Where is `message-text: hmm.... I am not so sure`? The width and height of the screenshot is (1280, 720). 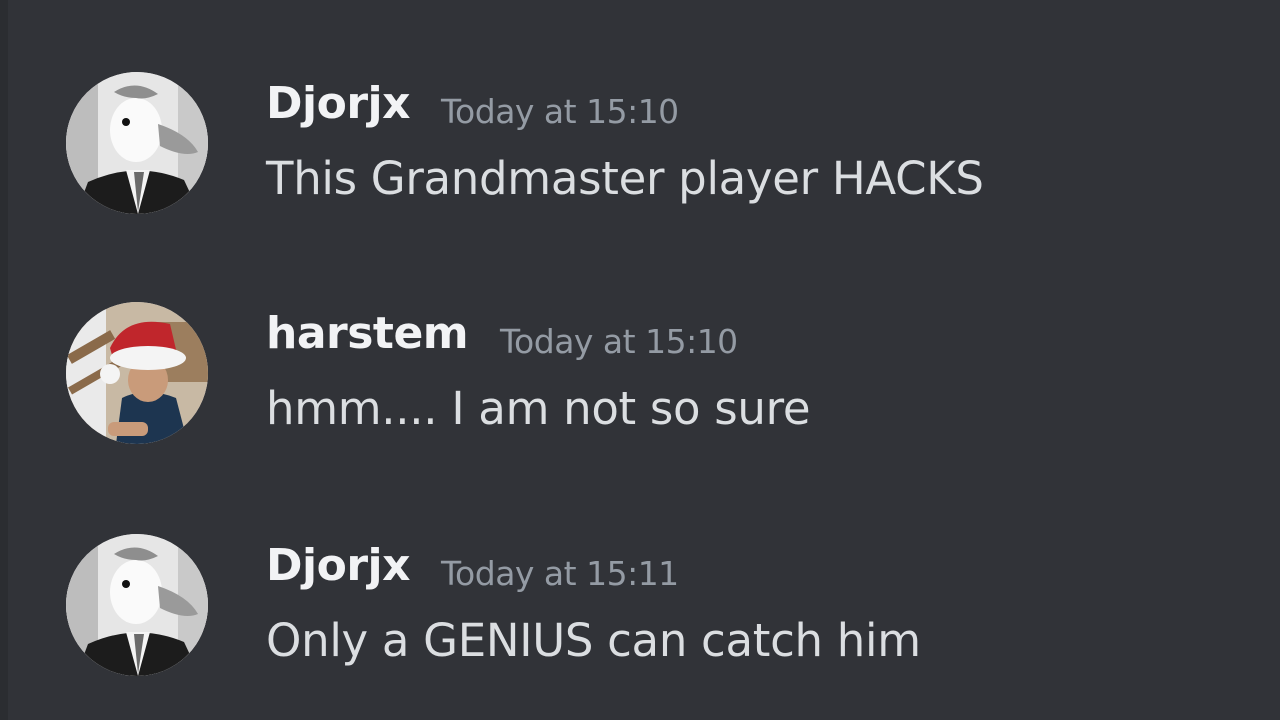
message-text: hmm.... I am not so sure is located at coordinates (538, 408).